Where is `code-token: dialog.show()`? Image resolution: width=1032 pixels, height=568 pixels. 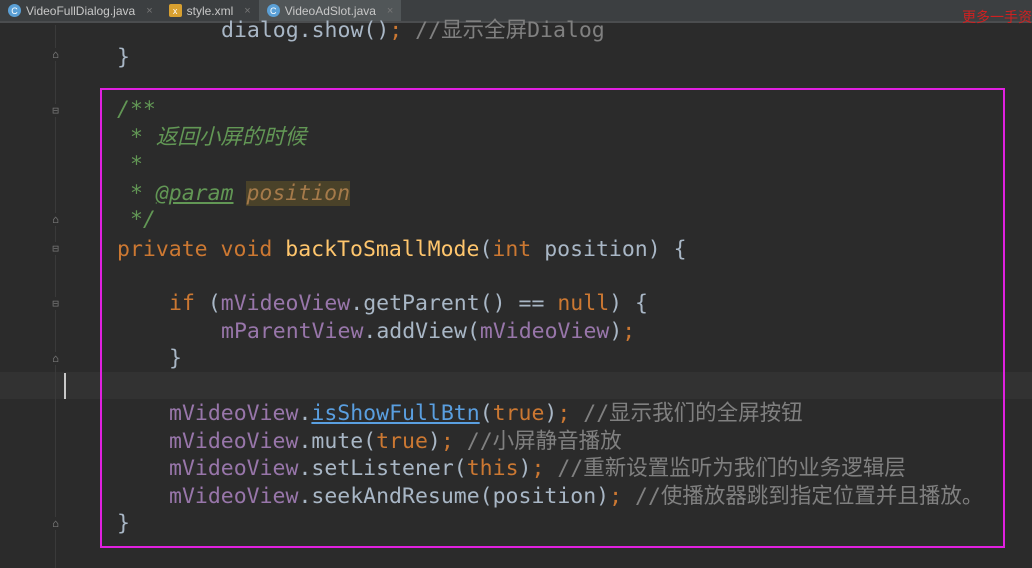 code-token: dialog.show() is located at coordinates (305, 30).